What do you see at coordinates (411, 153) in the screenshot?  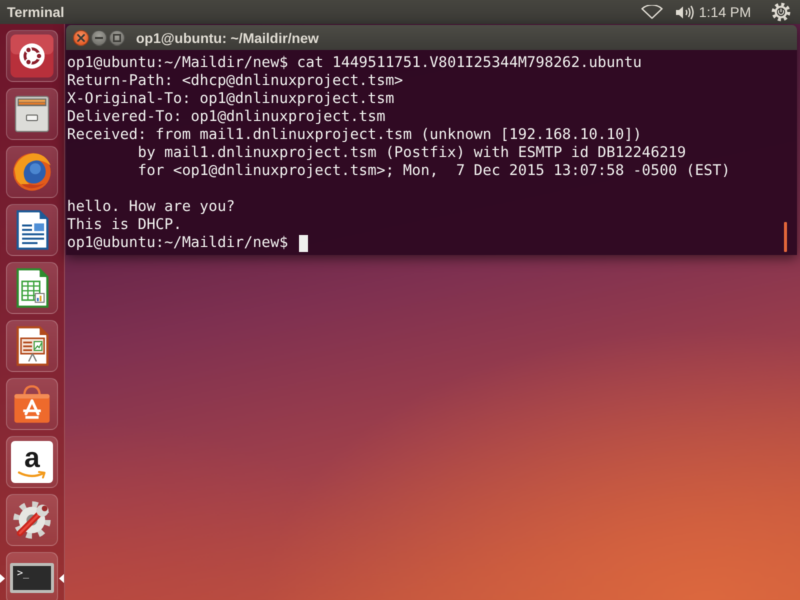 I see `terminal-line: by mail1.dnlinuxproject.tsm (Postfix) with ESMTP id DB12246219` at bounding box center [411, 153].